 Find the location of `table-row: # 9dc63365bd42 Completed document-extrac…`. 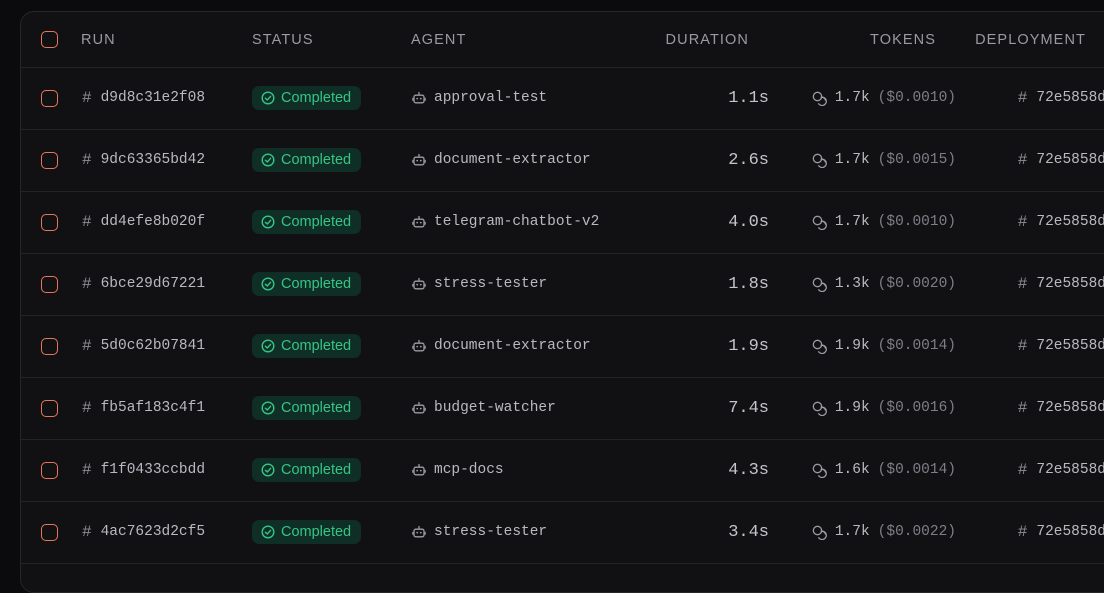

table-row: # 9dc63365bd42 Completed document-extrac… is located at coordinates (562, 160).